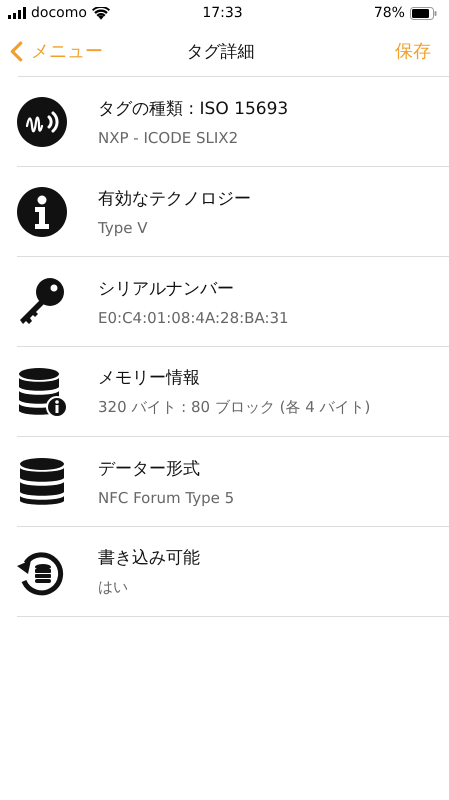 Image resolution: width=449 pixels, height=800 pixels. What do you see at coordinates (42, 391) in the screenshot?
I see `database-info-icon` at bounding box center [42, 391].